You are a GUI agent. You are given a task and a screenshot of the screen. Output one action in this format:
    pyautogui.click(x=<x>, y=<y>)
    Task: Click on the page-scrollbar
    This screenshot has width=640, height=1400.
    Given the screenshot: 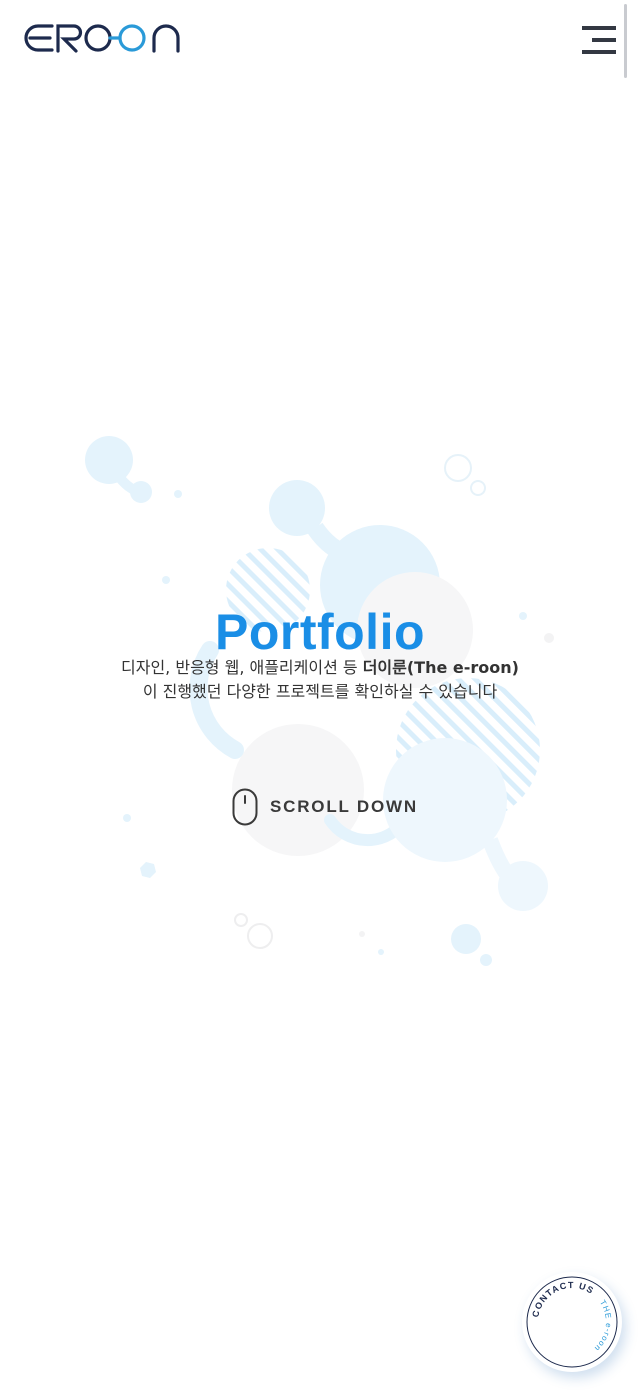 What is the action you would take?
    pyautogui.click(x=625, y=41)
    